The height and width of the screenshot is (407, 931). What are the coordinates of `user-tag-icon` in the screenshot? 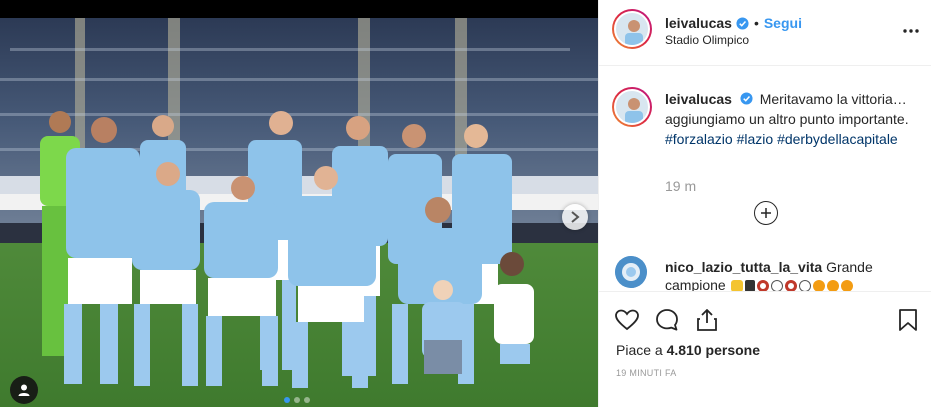 It's located at (24, 390).